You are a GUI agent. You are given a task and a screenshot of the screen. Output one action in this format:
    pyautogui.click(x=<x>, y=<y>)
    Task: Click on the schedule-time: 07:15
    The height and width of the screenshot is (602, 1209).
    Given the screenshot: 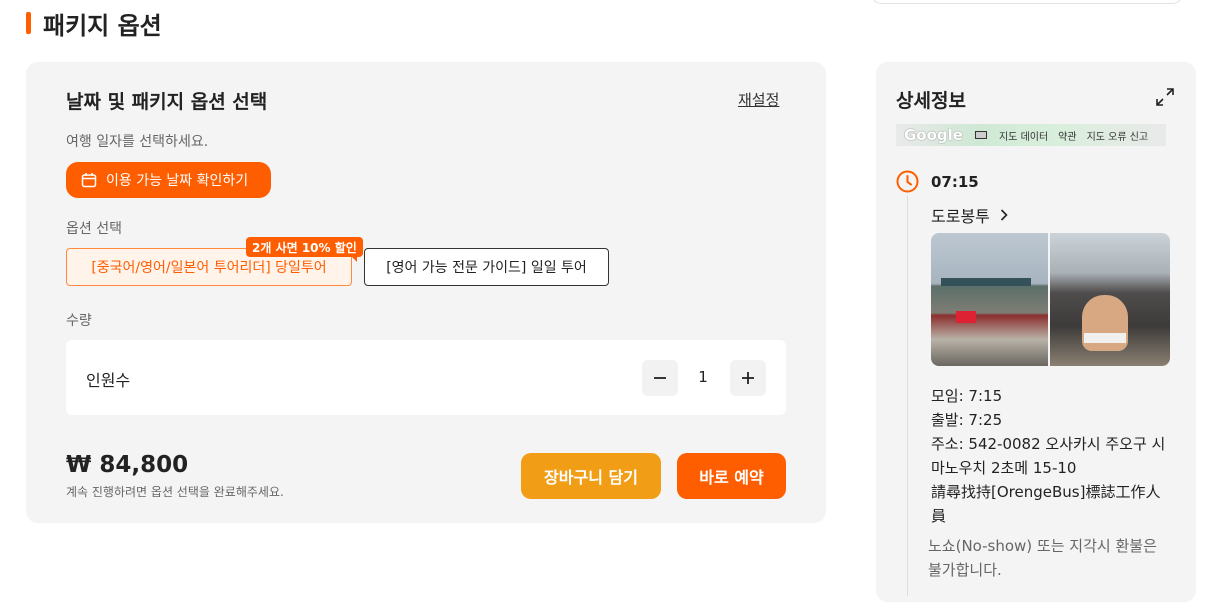 What is the action you would take?
    pyautogui.click(x=955, y=182)
    